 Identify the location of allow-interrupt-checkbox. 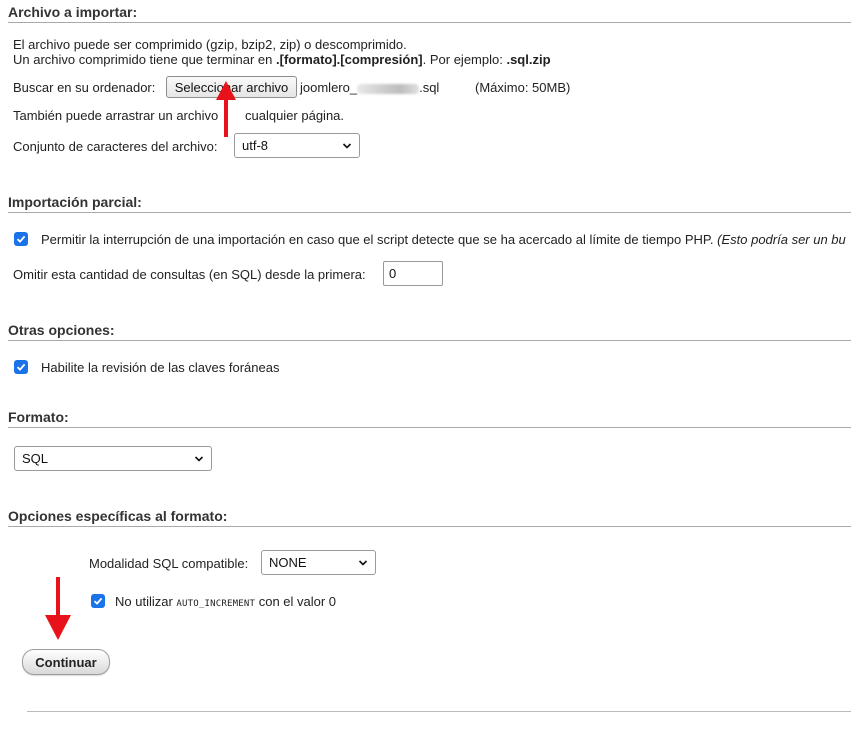
(21, 239).